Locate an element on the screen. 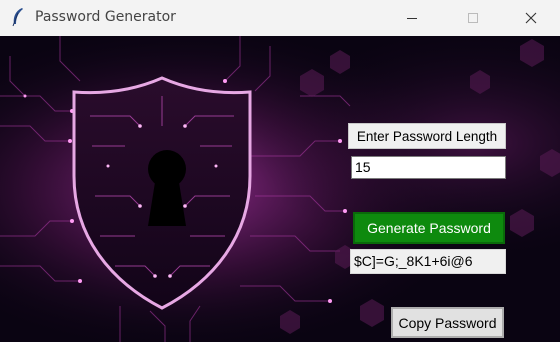 The image size is (560, 342). maximize-button is located at coordinates (473, 18).